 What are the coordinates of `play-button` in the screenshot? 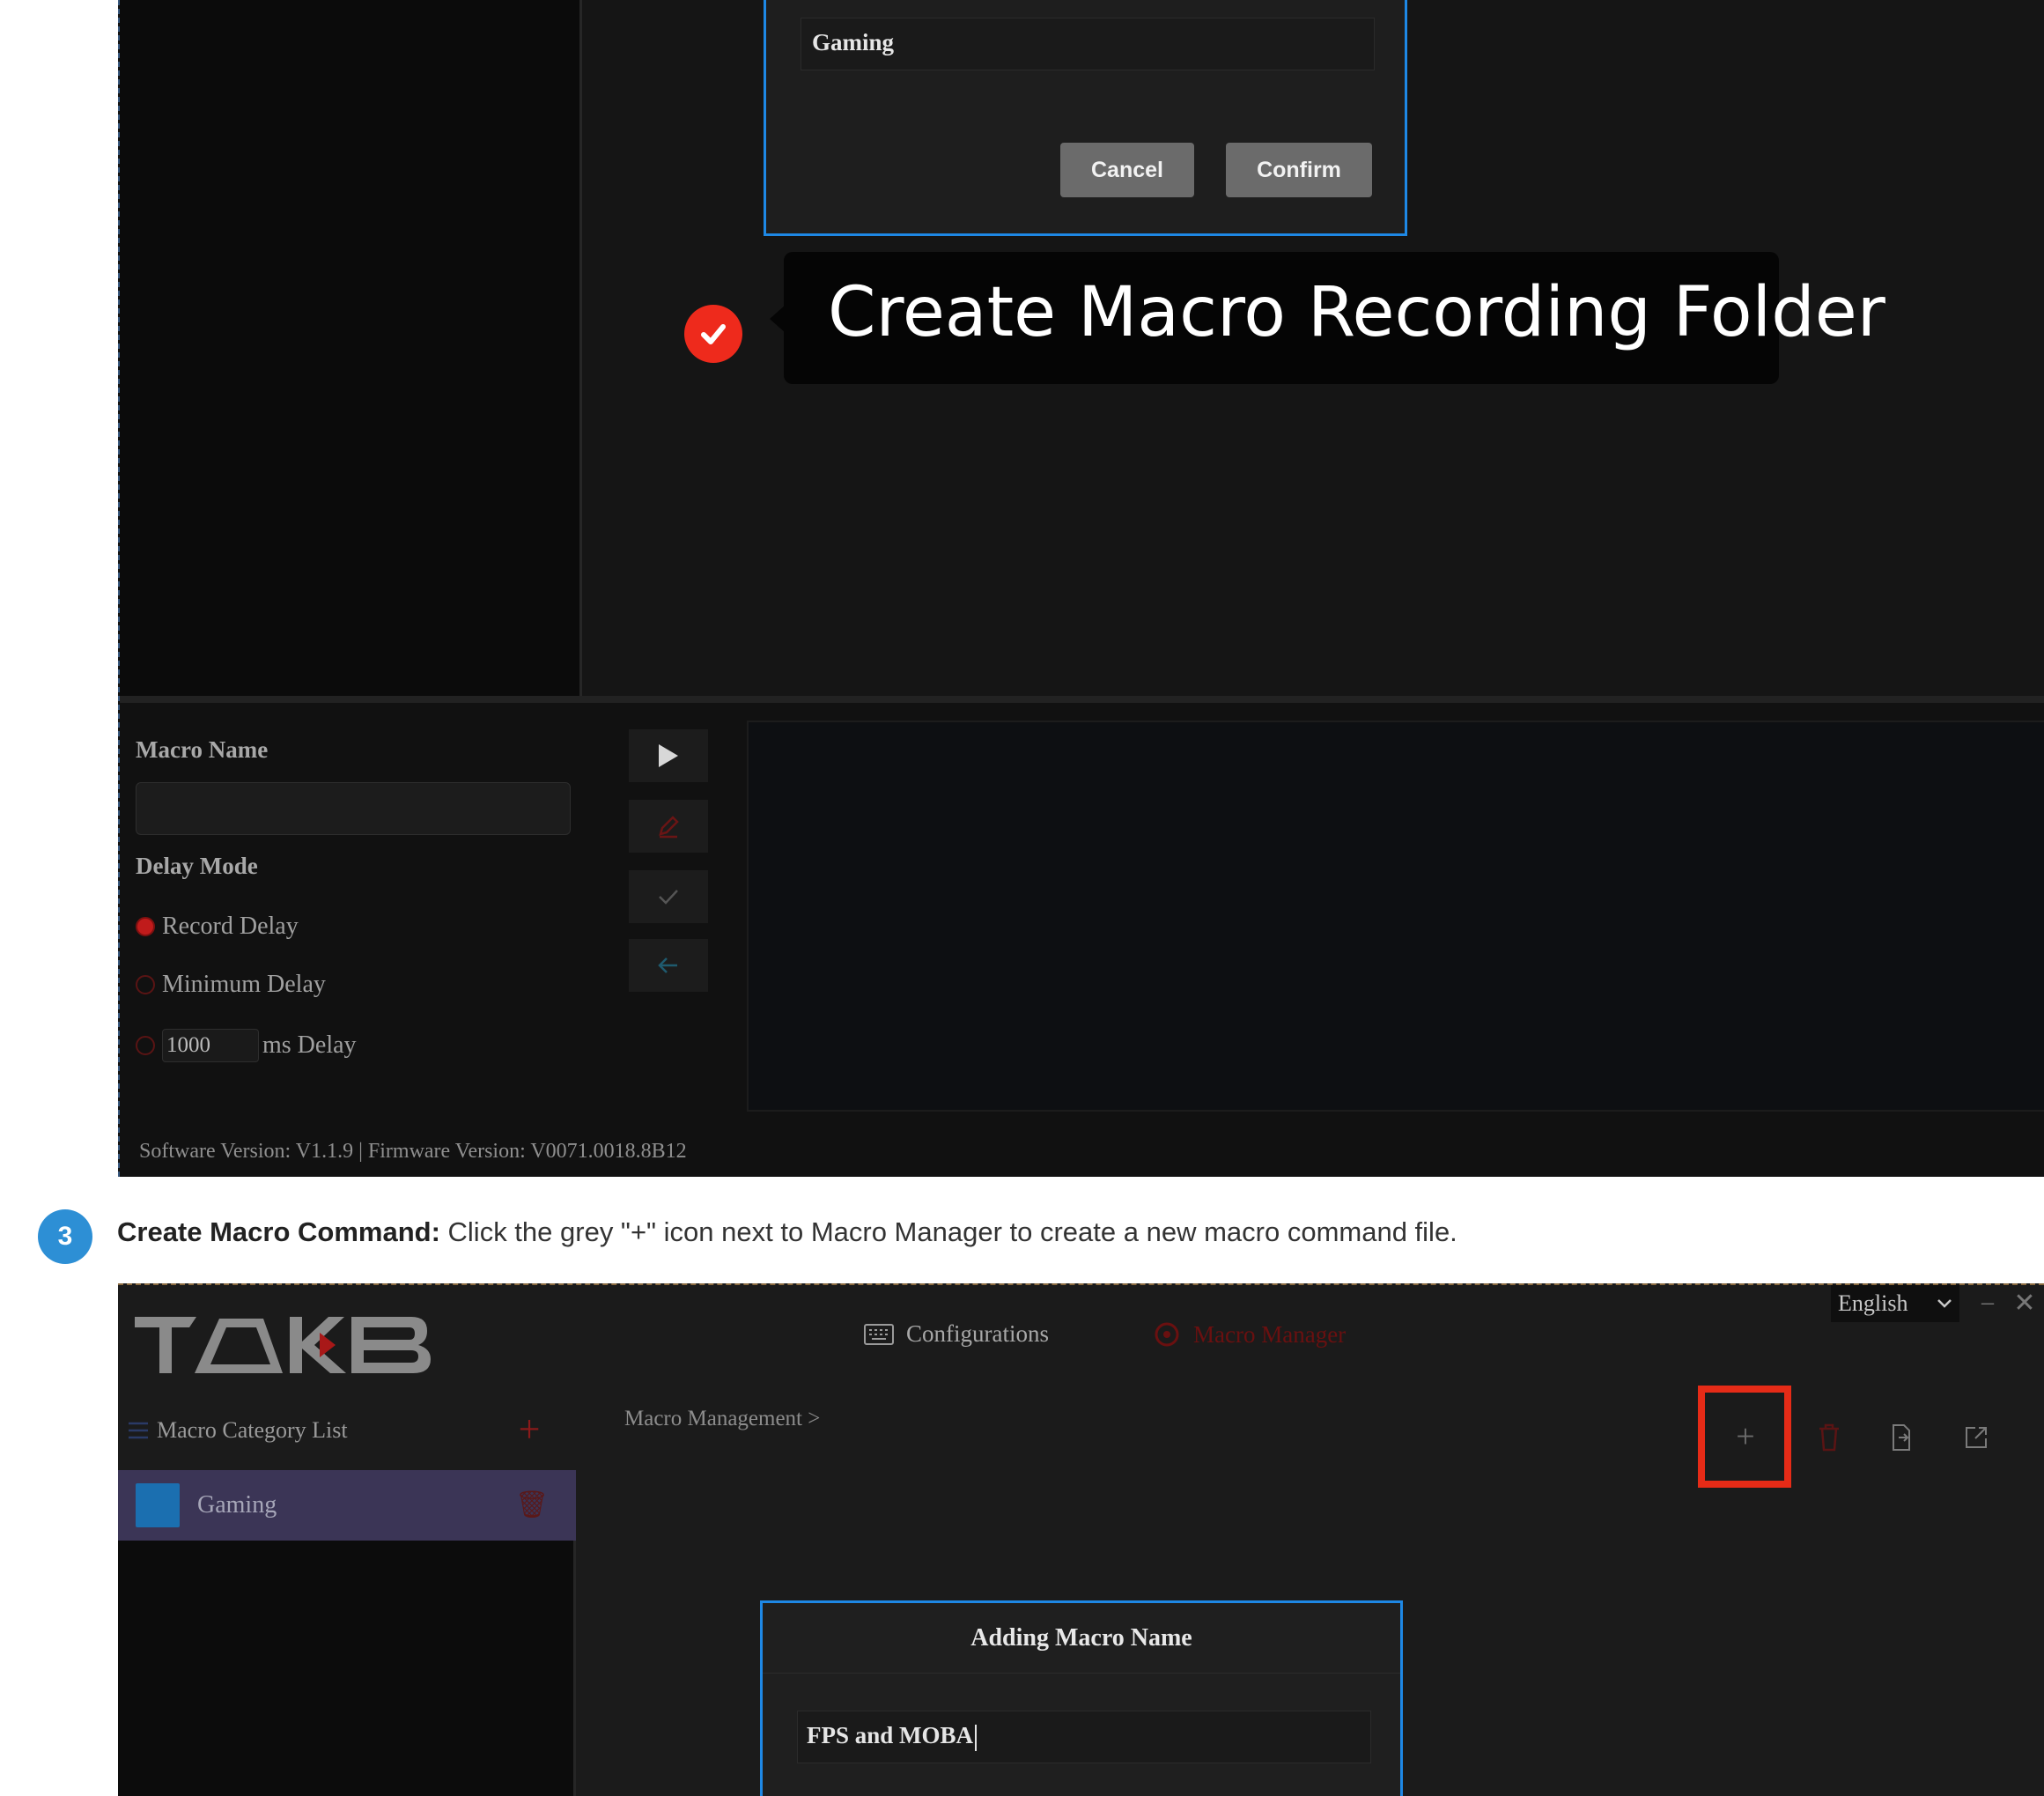 It's located at (668, 756).